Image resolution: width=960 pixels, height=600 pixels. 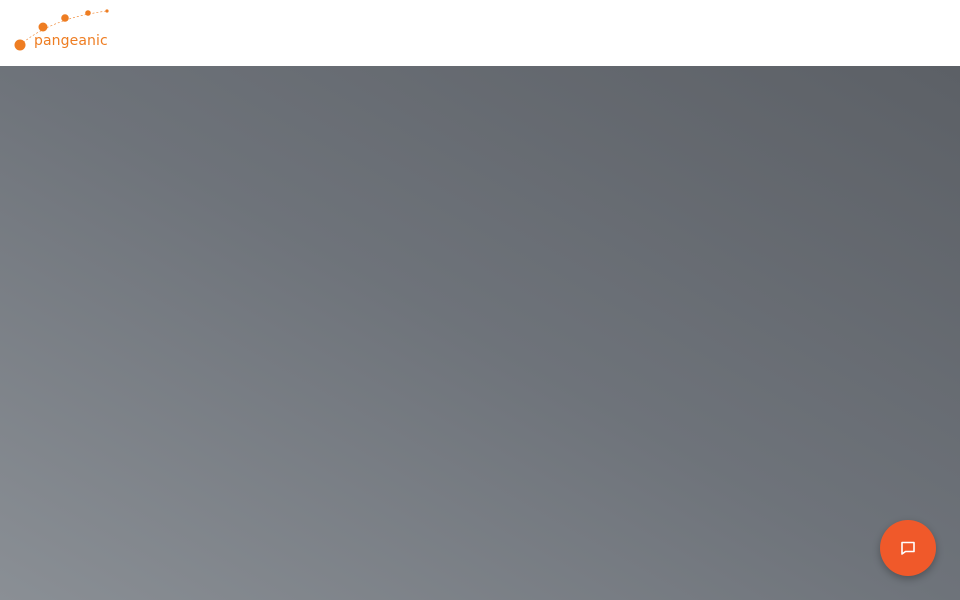 What do you see at coordinates (67, 31) in the screenshot?
I see `pangeanic-logo: pangeanic` at bounding box center [67, 31].